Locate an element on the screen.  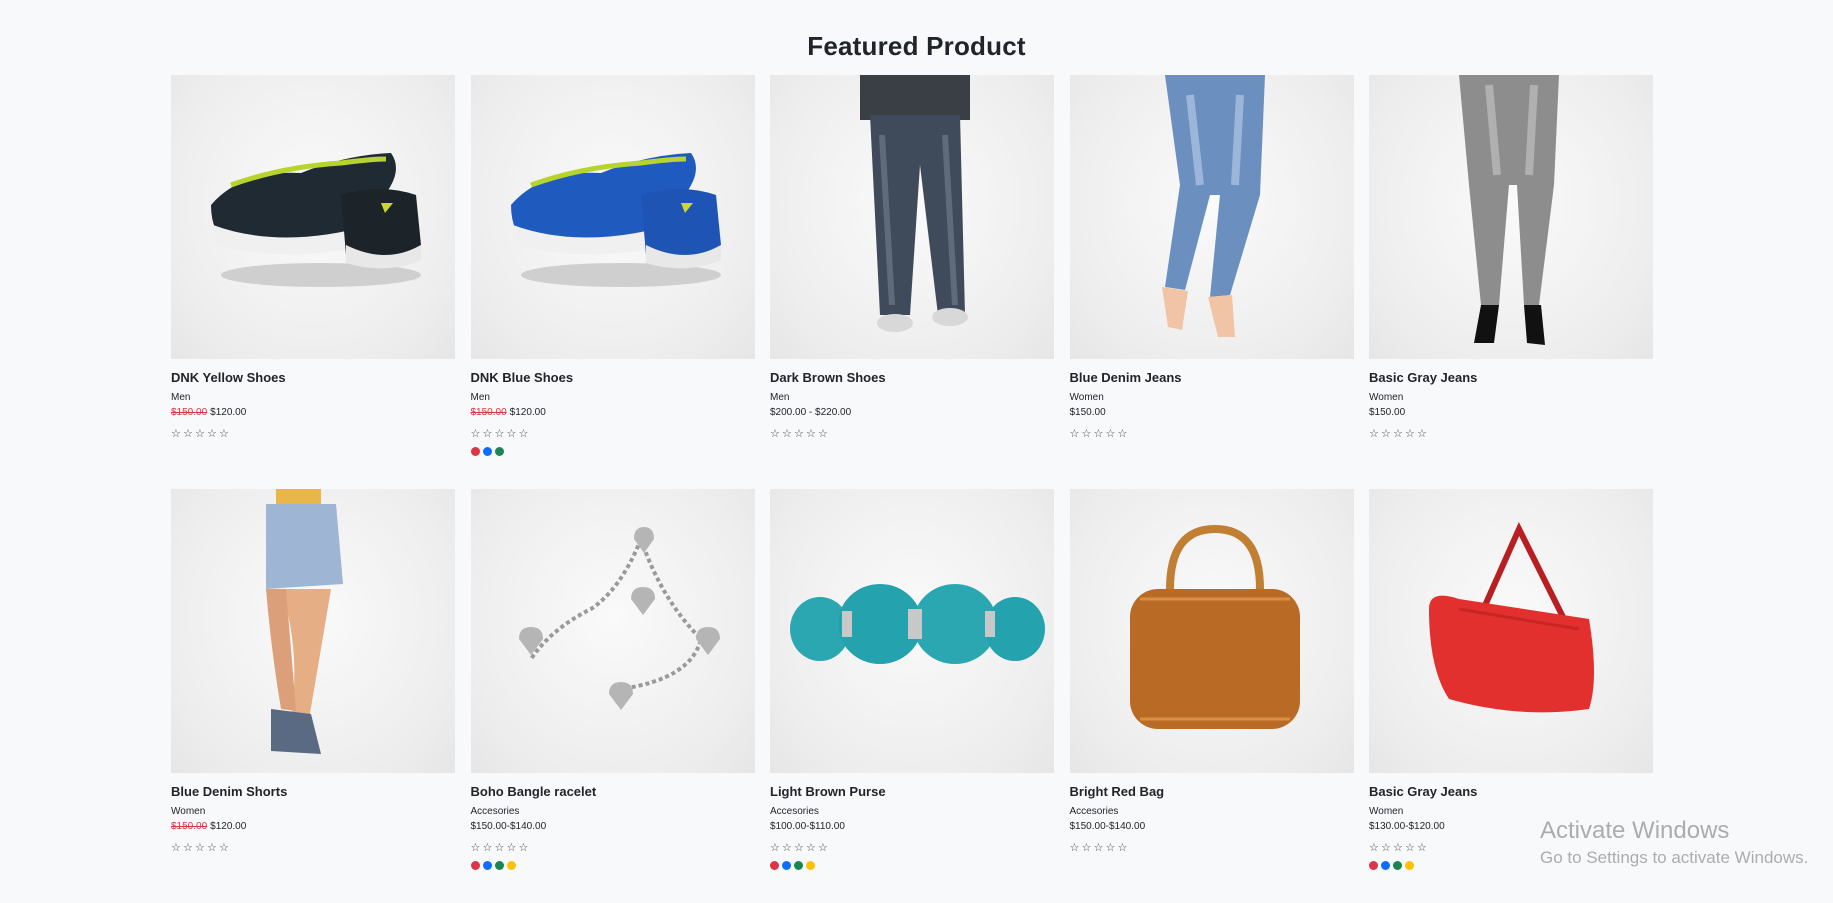
product-card: Blue Denim Jeans Women $150.00 ☆☆☆☆☆ is located at coordinates (1211, 282).